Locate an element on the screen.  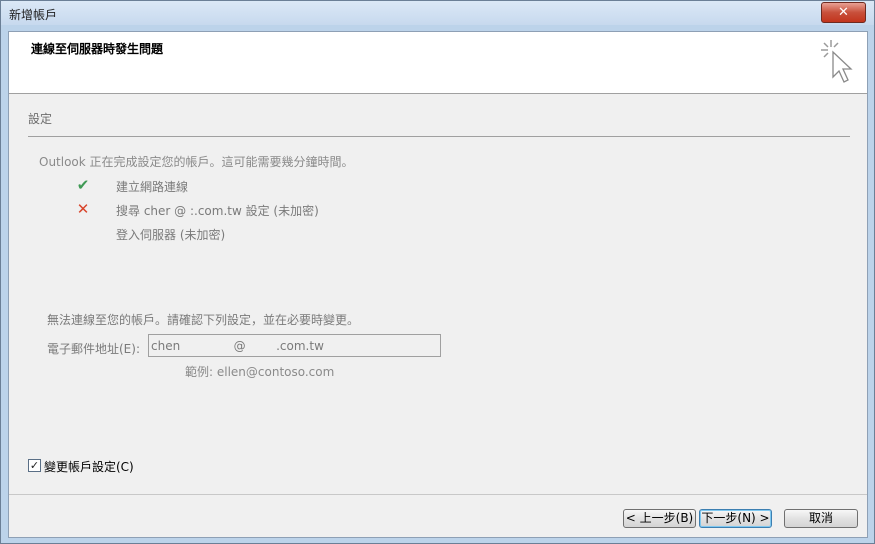
cursor-sparkle-icon is located at coordinates (837, 61).